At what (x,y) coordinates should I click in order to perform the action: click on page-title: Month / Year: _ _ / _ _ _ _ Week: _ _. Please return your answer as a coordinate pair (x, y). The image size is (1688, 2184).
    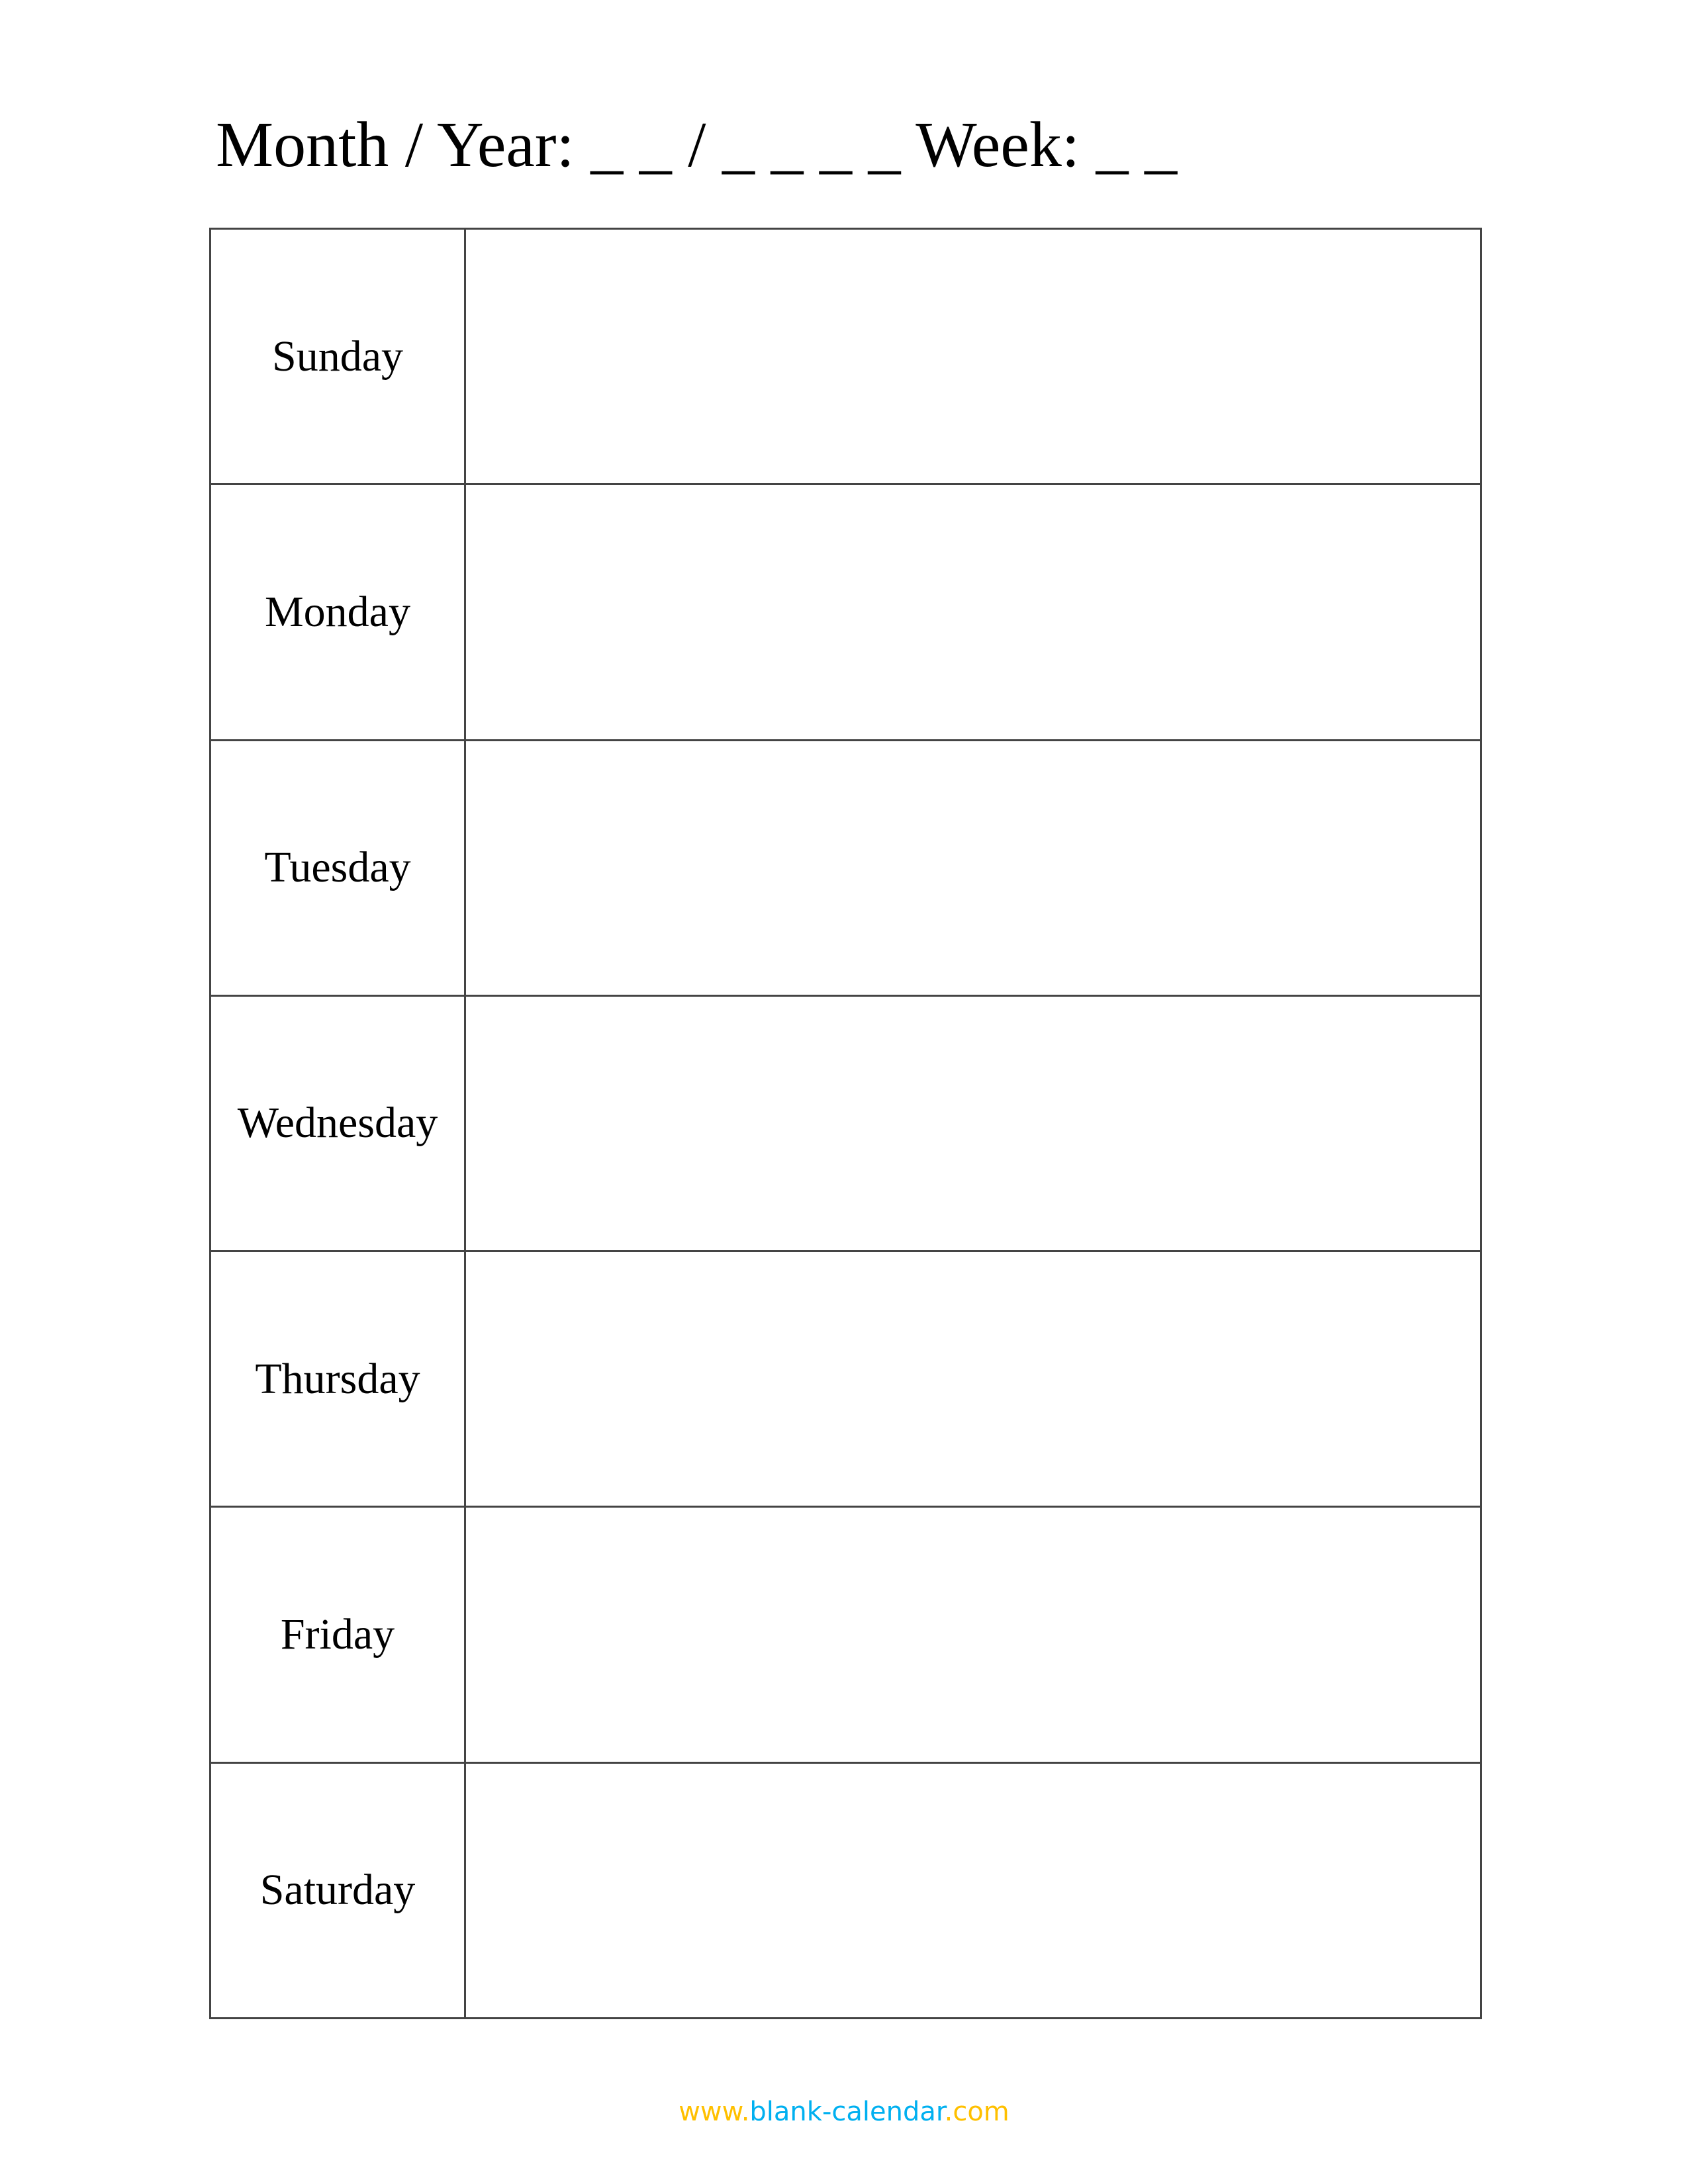
    Looking at the image, I should click on (697, 145).